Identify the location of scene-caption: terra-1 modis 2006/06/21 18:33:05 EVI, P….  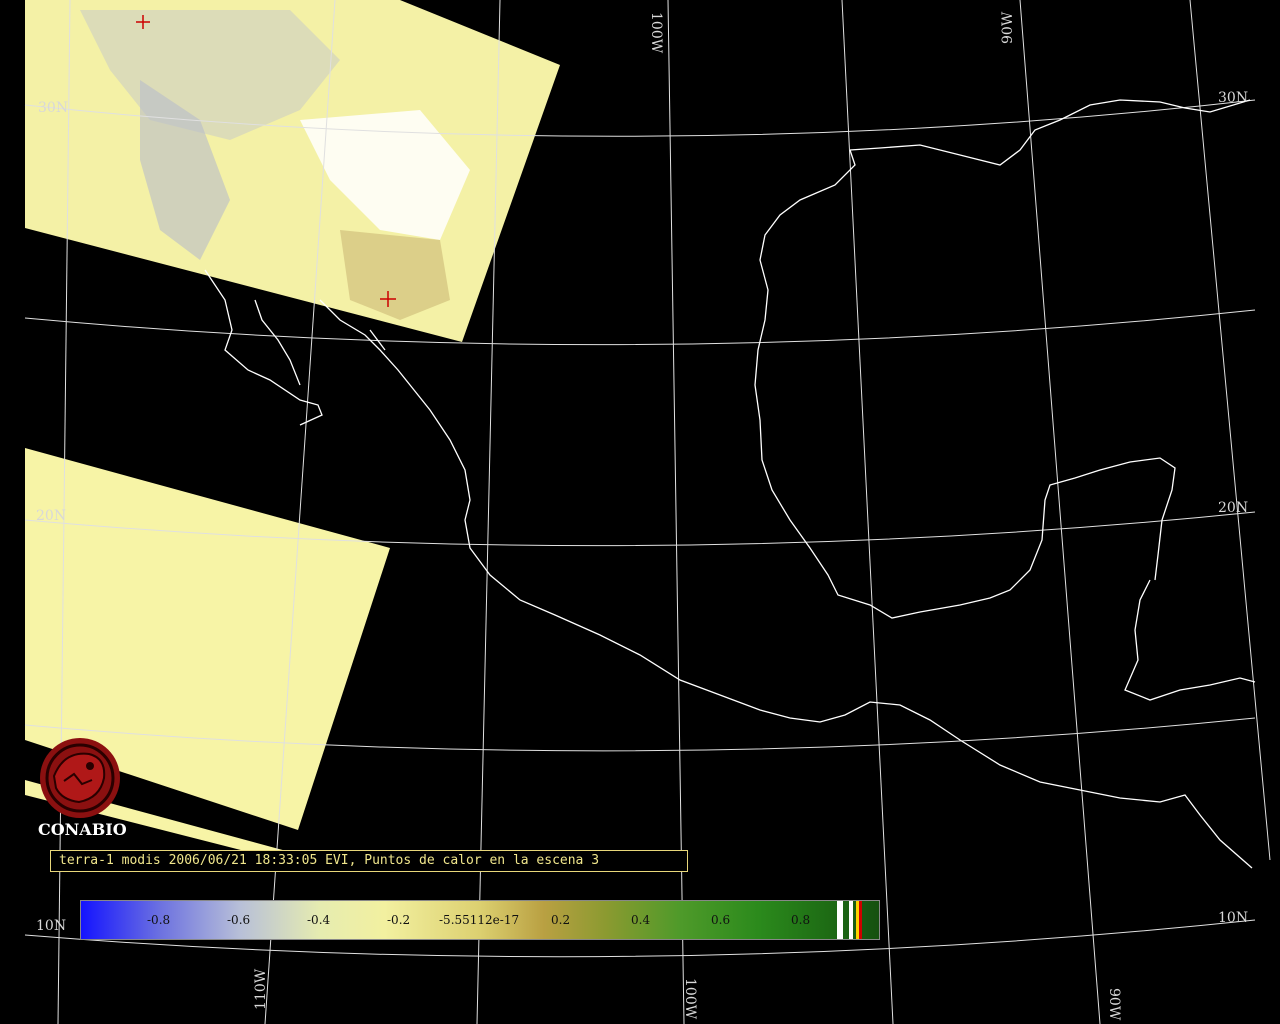
(369, 861).